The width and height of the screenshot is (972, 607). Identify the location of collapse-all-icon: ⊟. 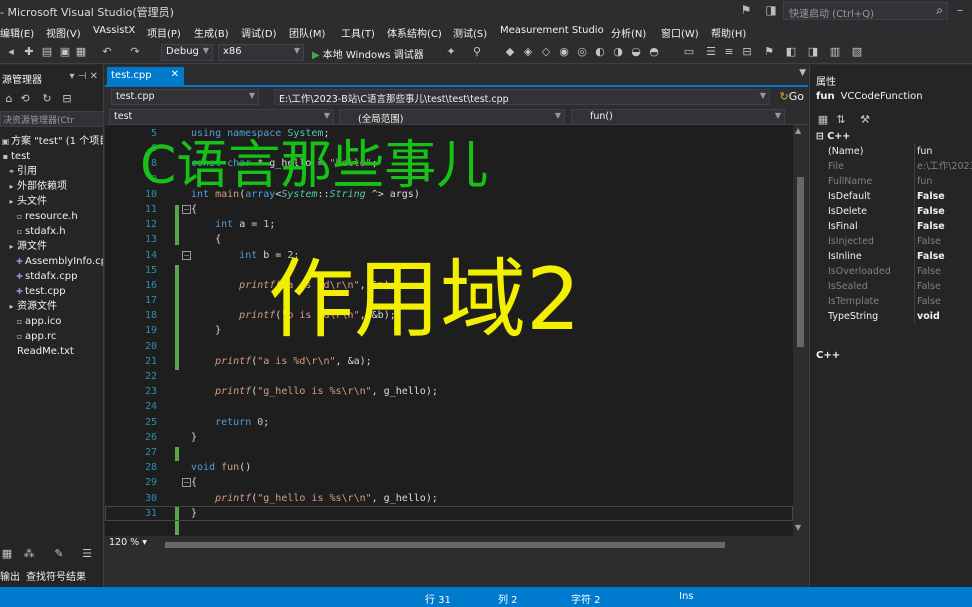
(67, 99).